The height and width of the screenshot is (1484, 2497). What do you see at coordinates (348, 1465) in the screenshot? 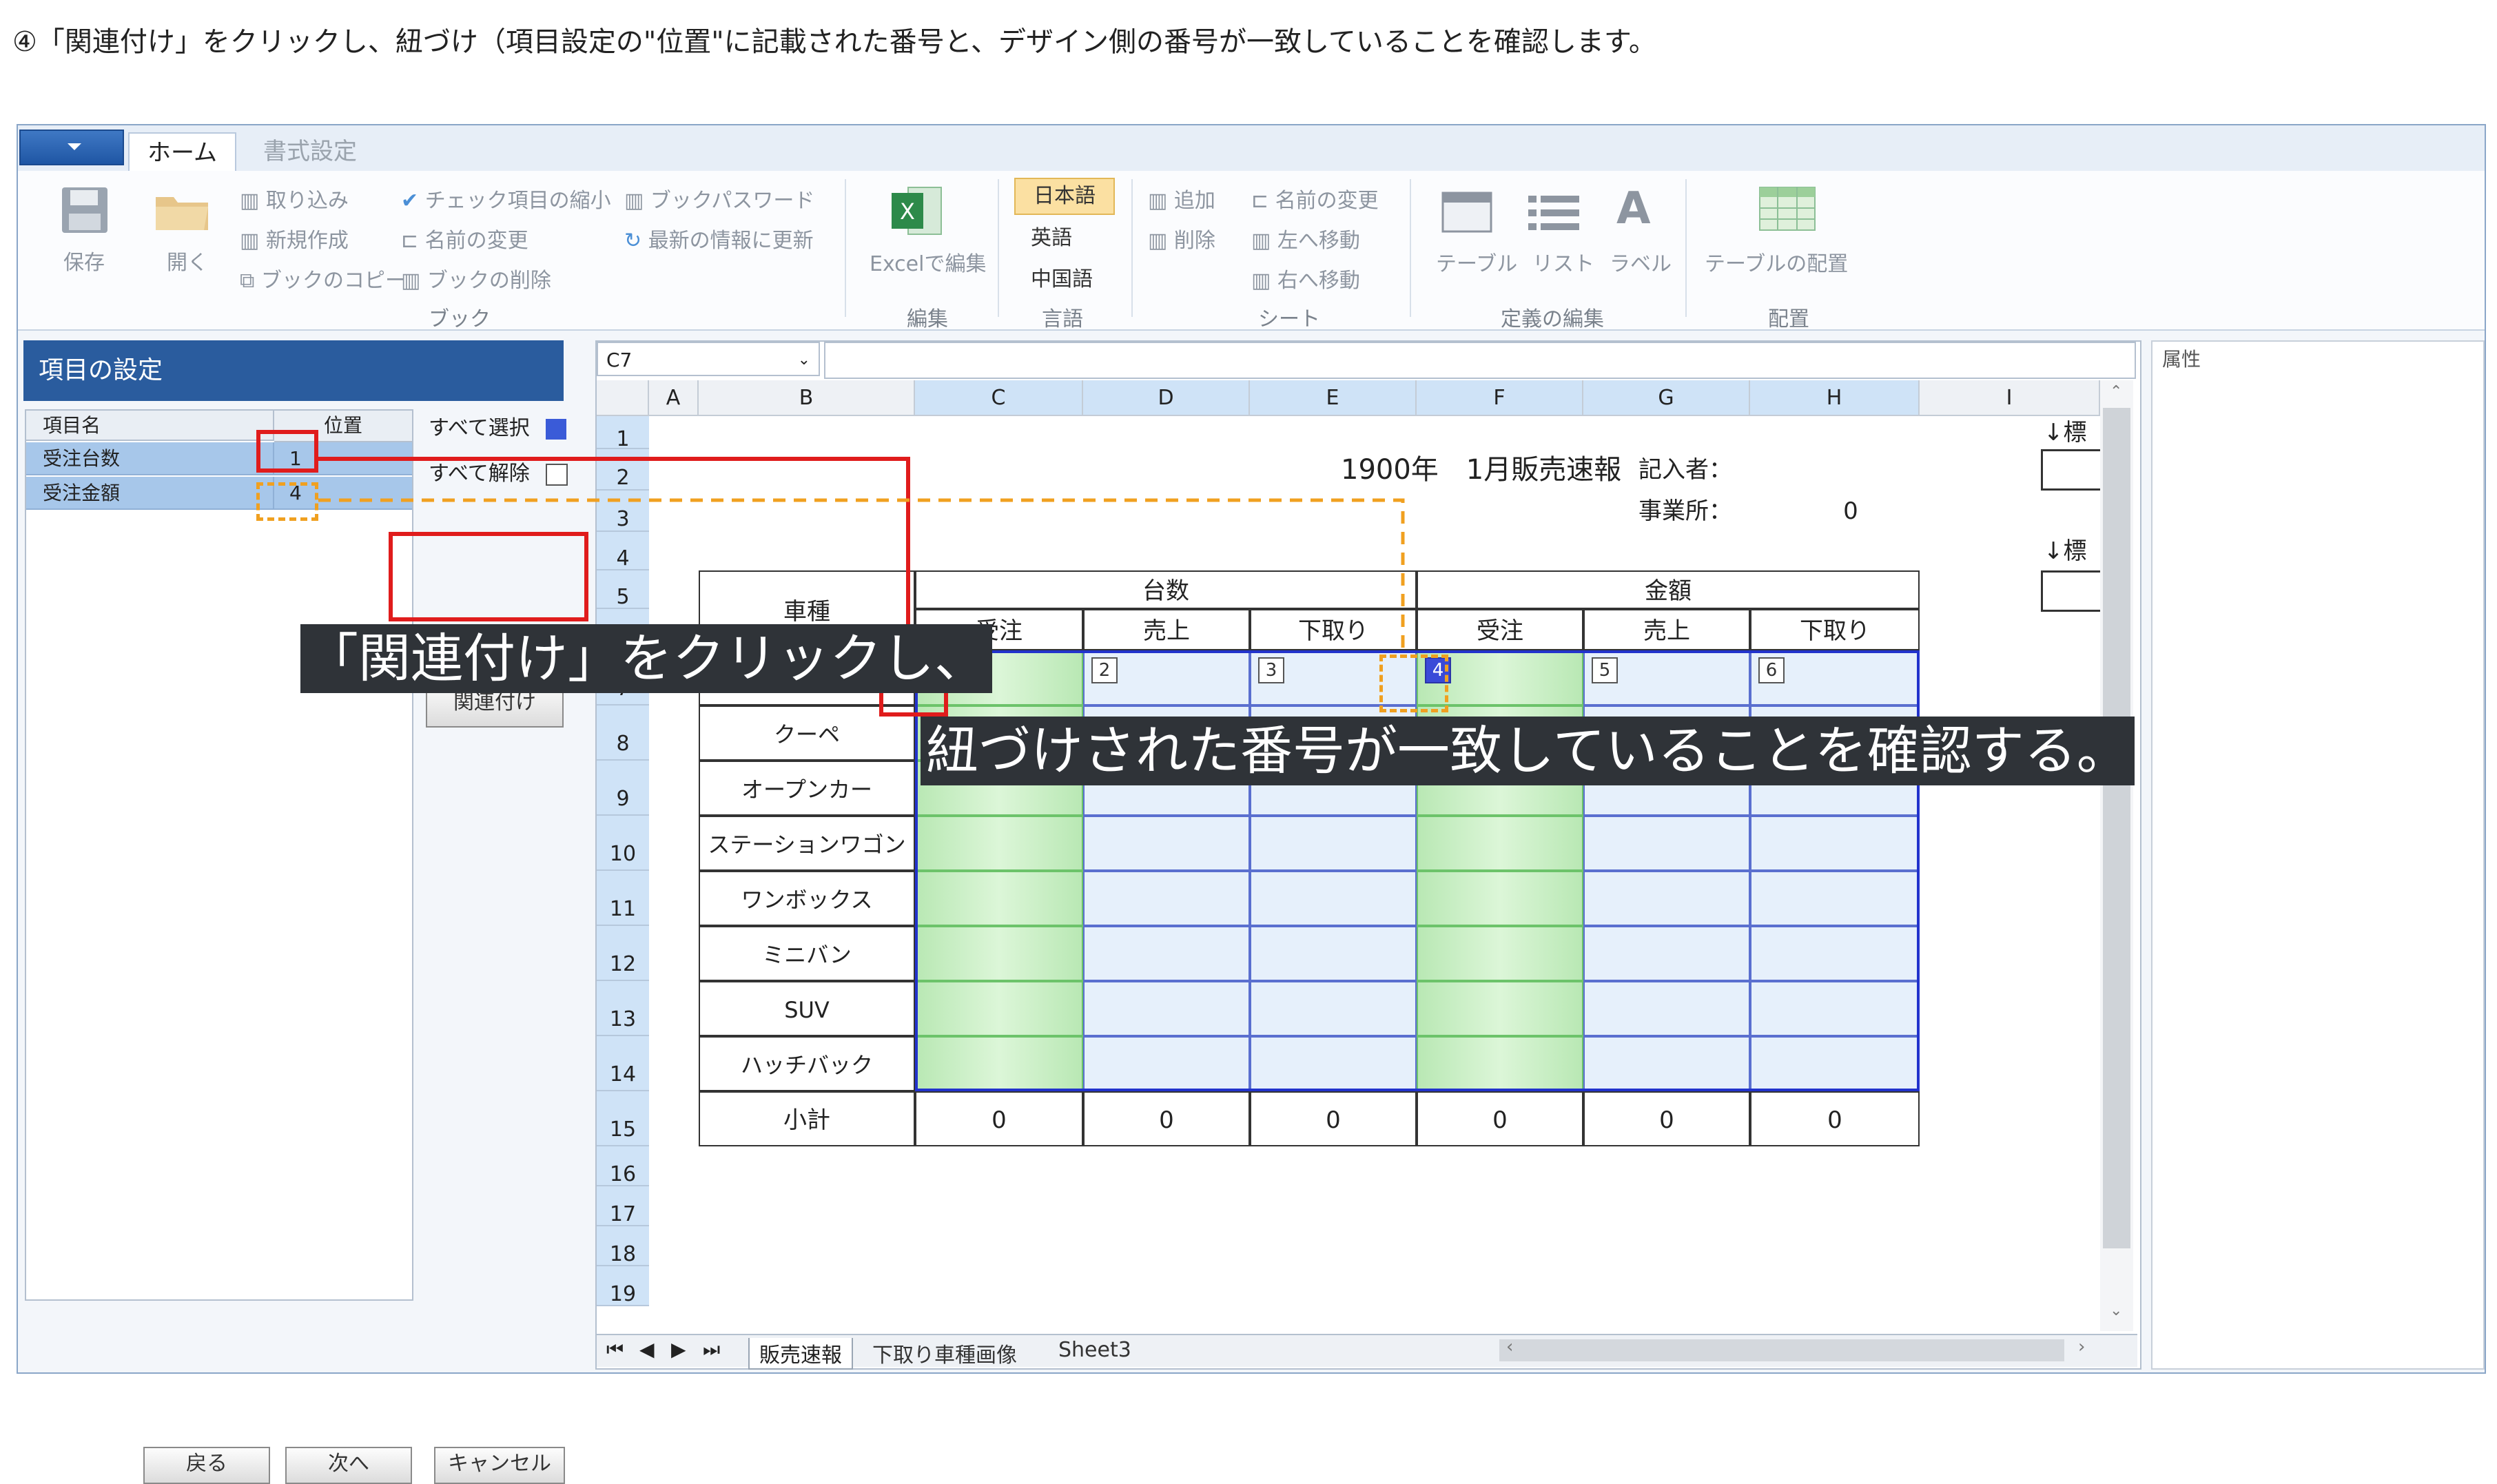
I see `next-button: 次へ` at bounding box center [348, 1465].